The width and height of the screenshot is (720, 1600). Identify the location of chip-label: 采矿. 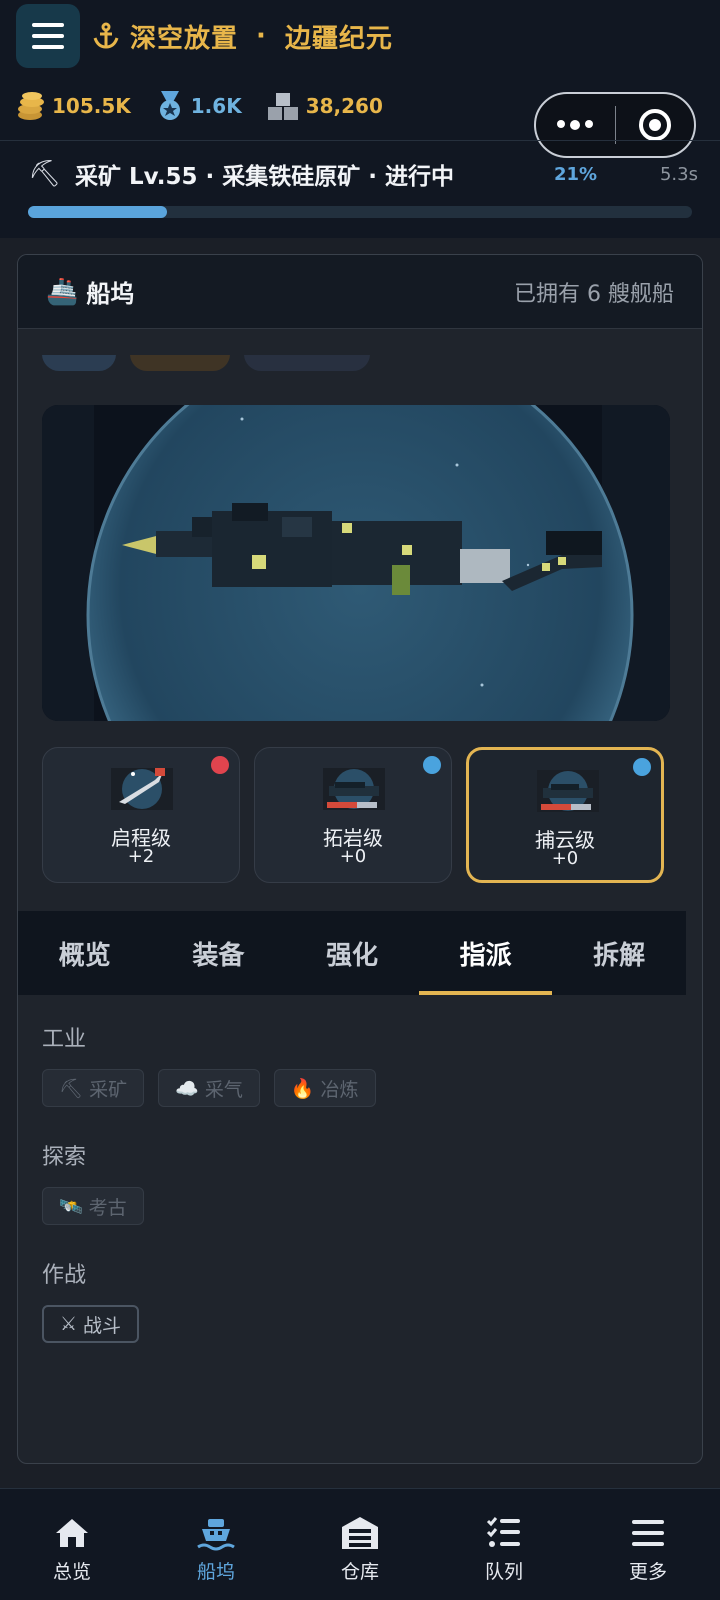
(108, 1089).